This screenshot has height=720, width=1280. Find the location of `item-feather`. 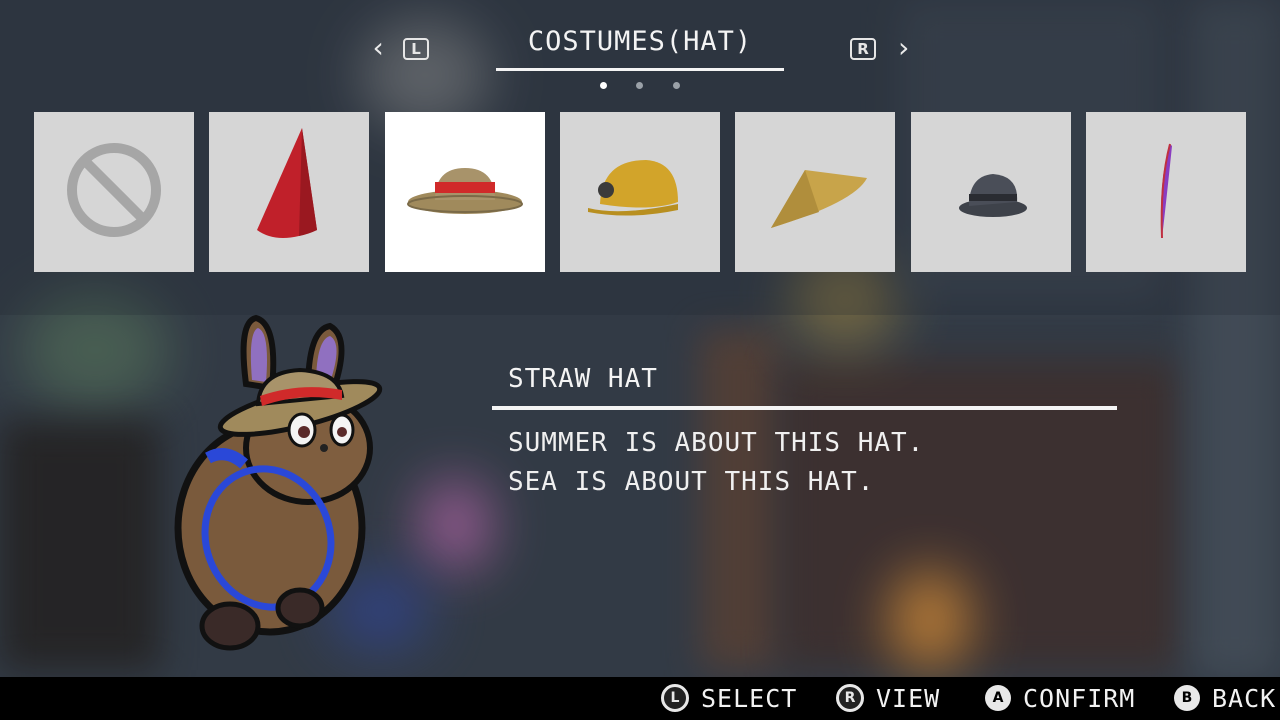

item-feather is located at coordinates (1166, 192).